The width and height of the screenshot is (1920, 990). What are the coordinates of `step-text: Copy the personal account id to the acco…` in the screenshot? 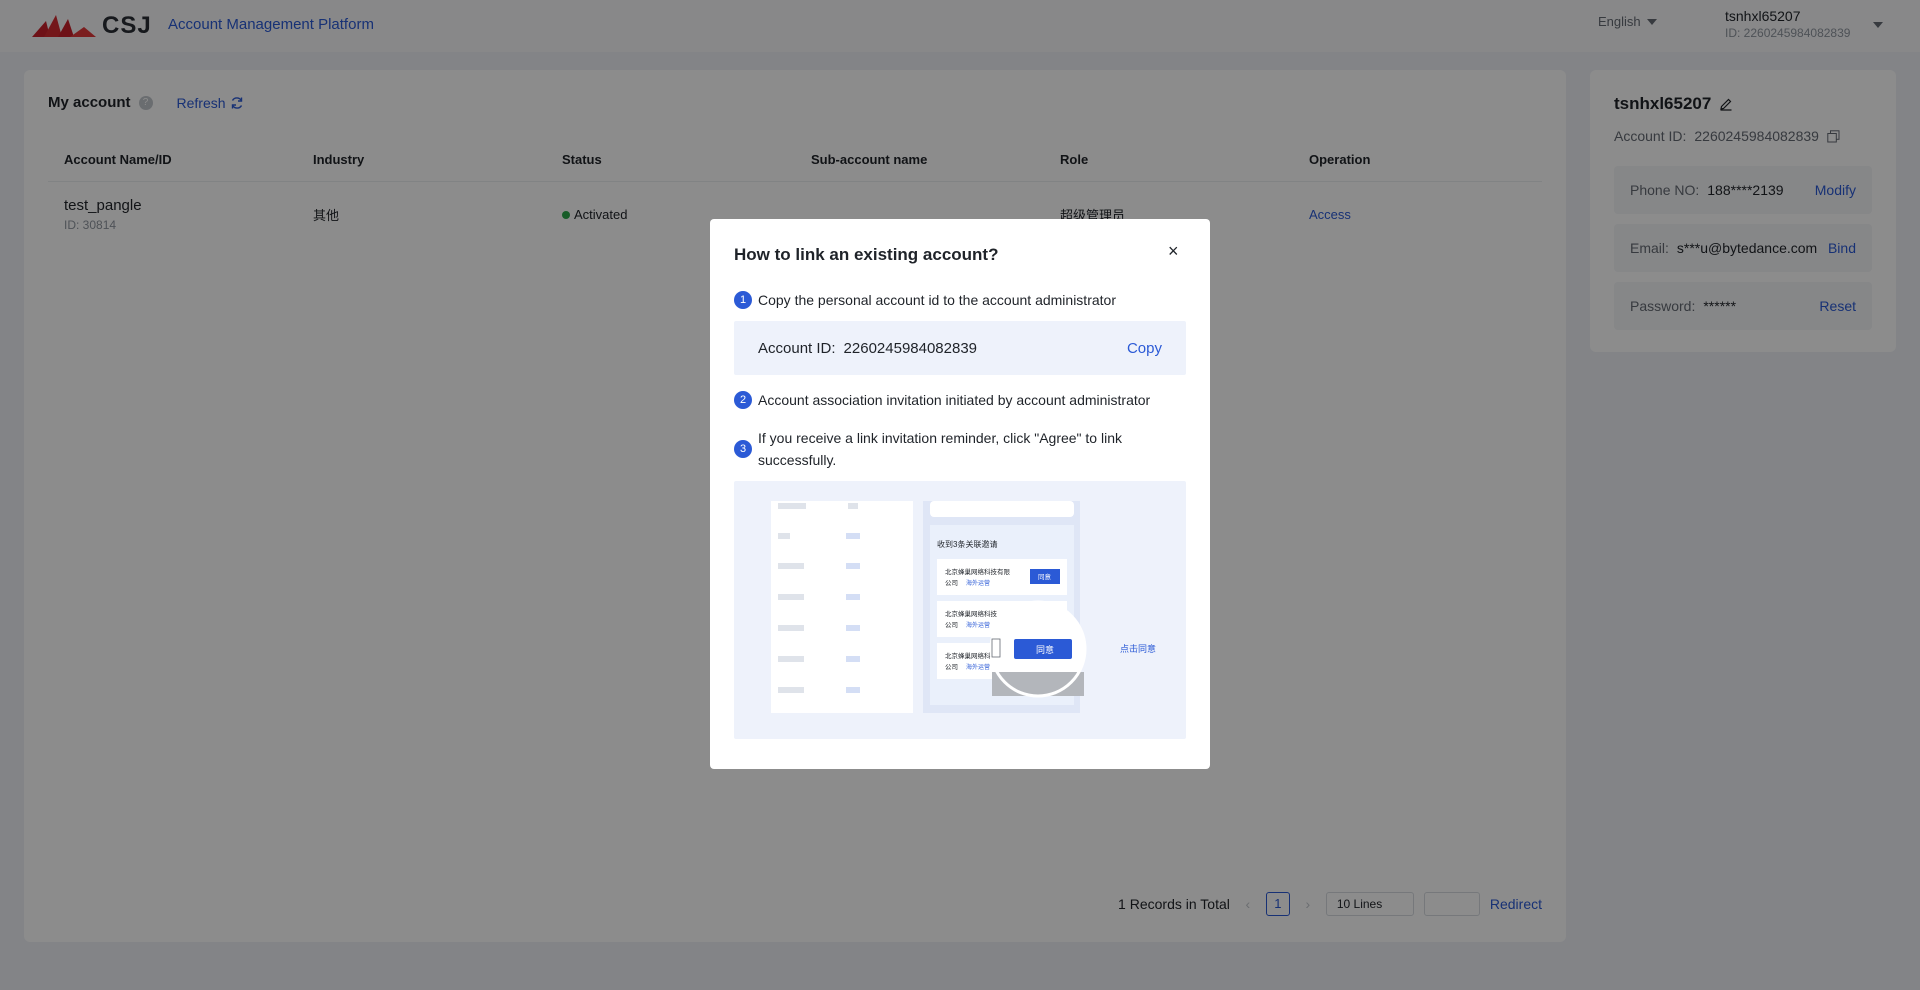 It's located at (937, 300).